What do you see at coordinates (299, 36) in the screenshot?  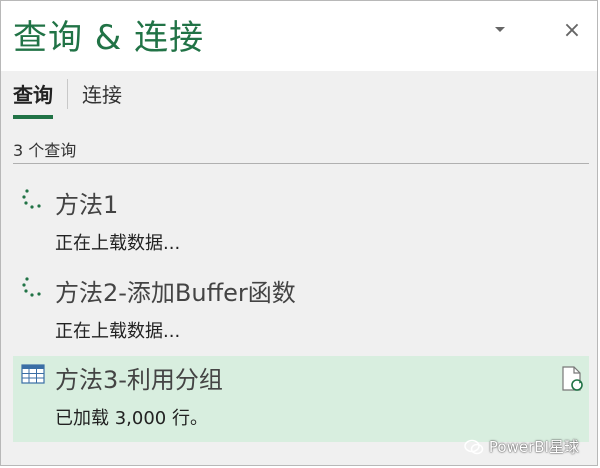 I see `pane-header: 查询 & 连接 ×` at bounding box center [299, 36].